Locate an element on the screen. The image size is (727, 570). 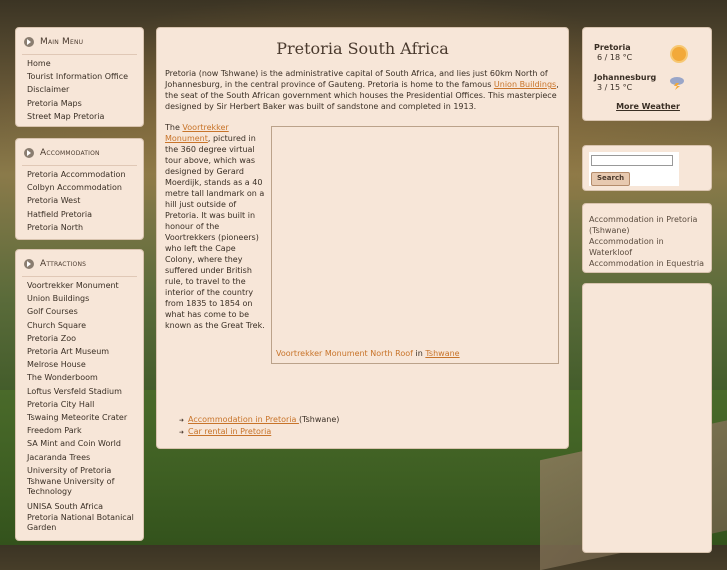
menu-item-union-buildings: Union Buildings is located at coordinates (85, 298).